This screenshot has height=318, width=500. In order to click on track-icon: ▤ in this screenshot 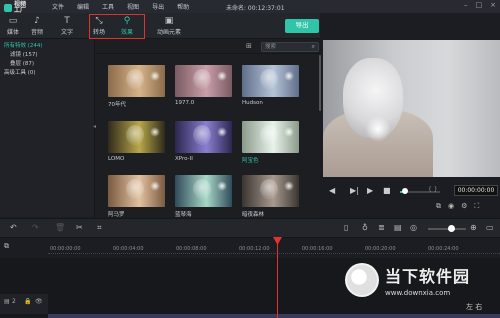, I will do `click(7, 301)`.